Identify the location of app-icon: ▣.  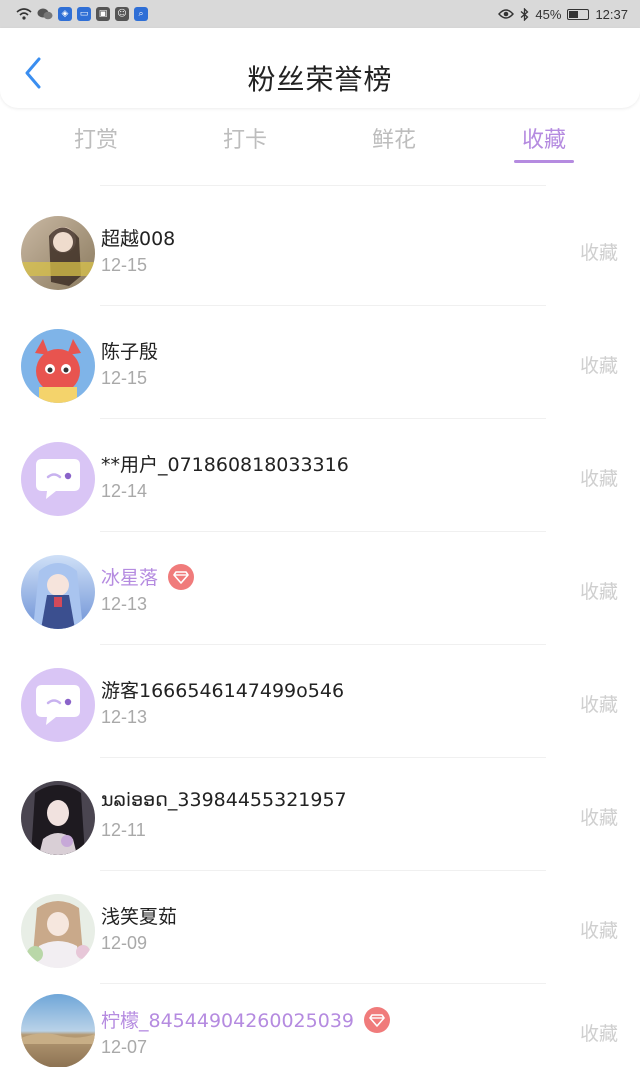
(103, 14).